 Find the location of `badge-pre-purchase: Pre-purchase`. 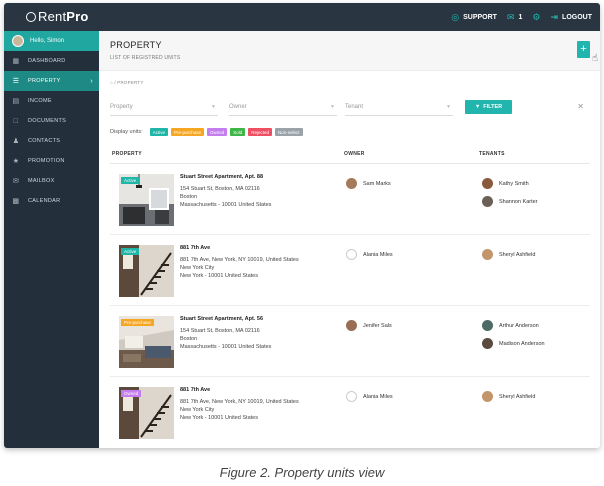

badge-pre-purchase: Pre-purchase is located at coordinates (187, 132).